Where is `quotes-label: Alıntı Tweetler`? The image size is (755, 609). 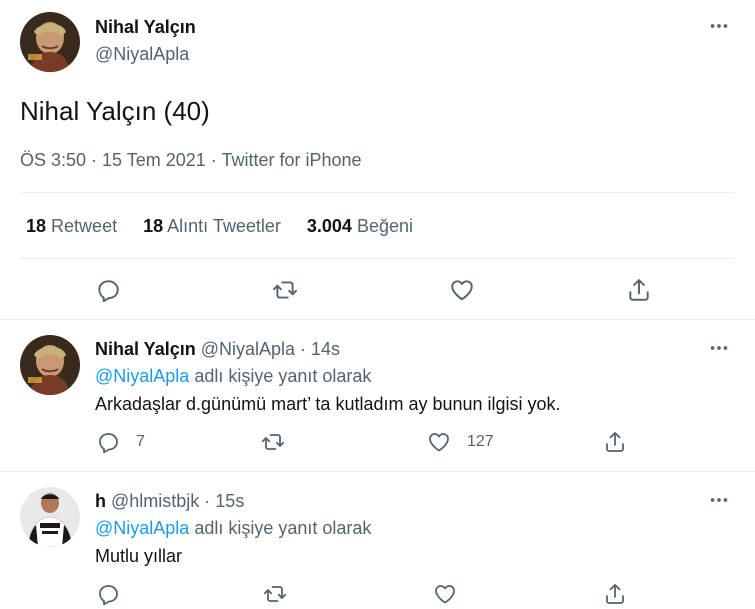 quotes-label: Alıntı Tweetler is located at coordinates (224, 226).